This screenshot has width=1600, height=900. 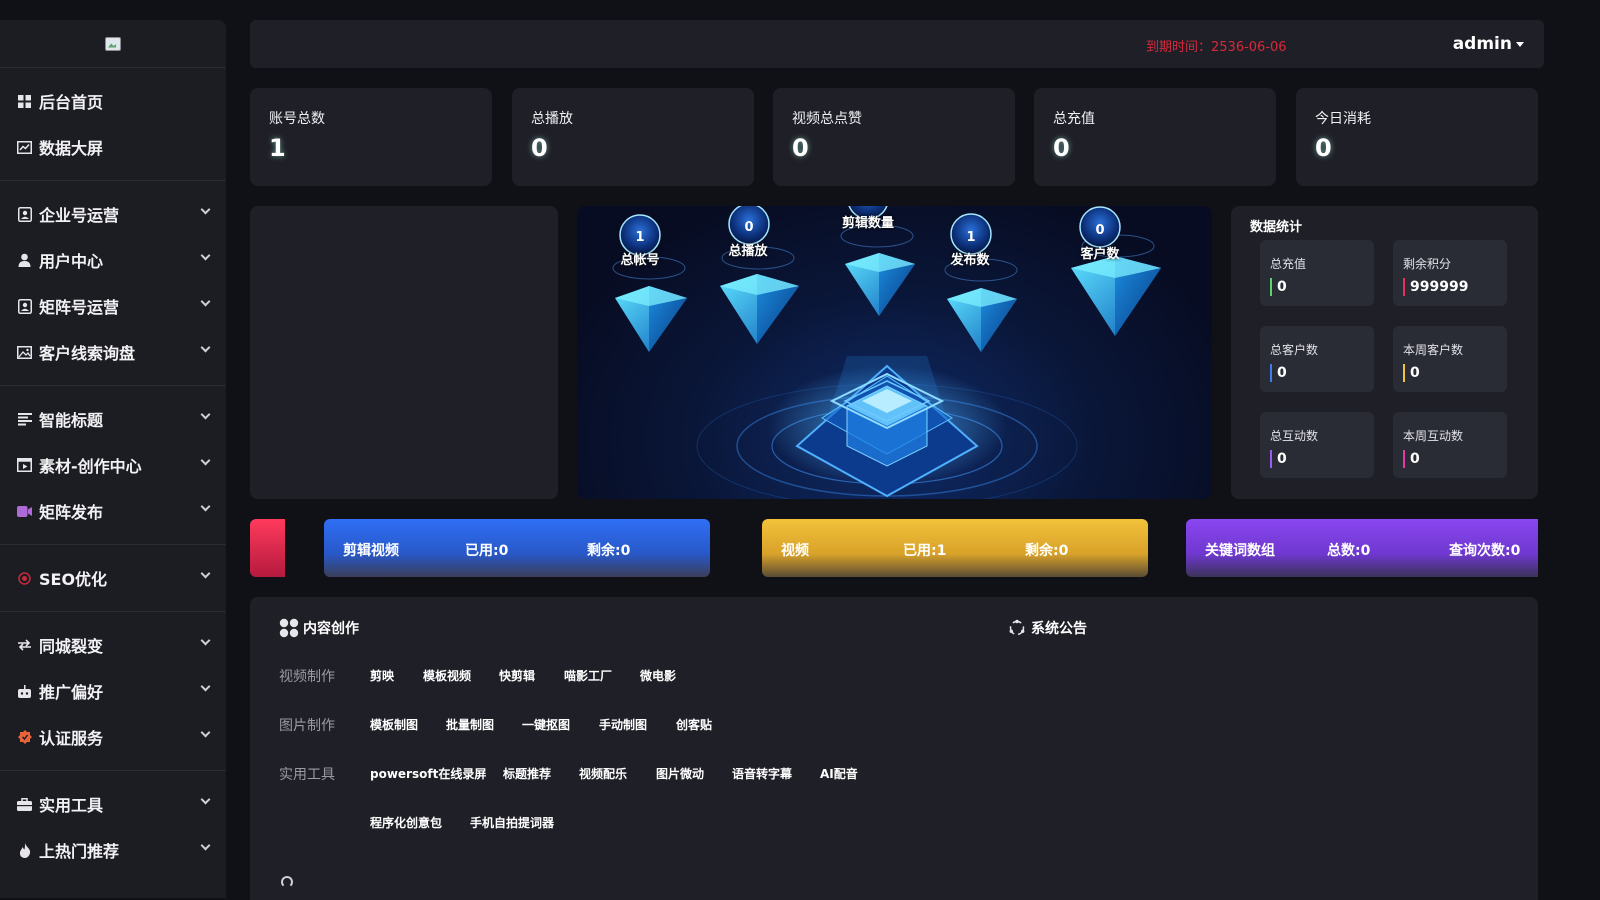 I want to click on sidebar-item-label: 矩阵号运营, so click(x=79, y=307).